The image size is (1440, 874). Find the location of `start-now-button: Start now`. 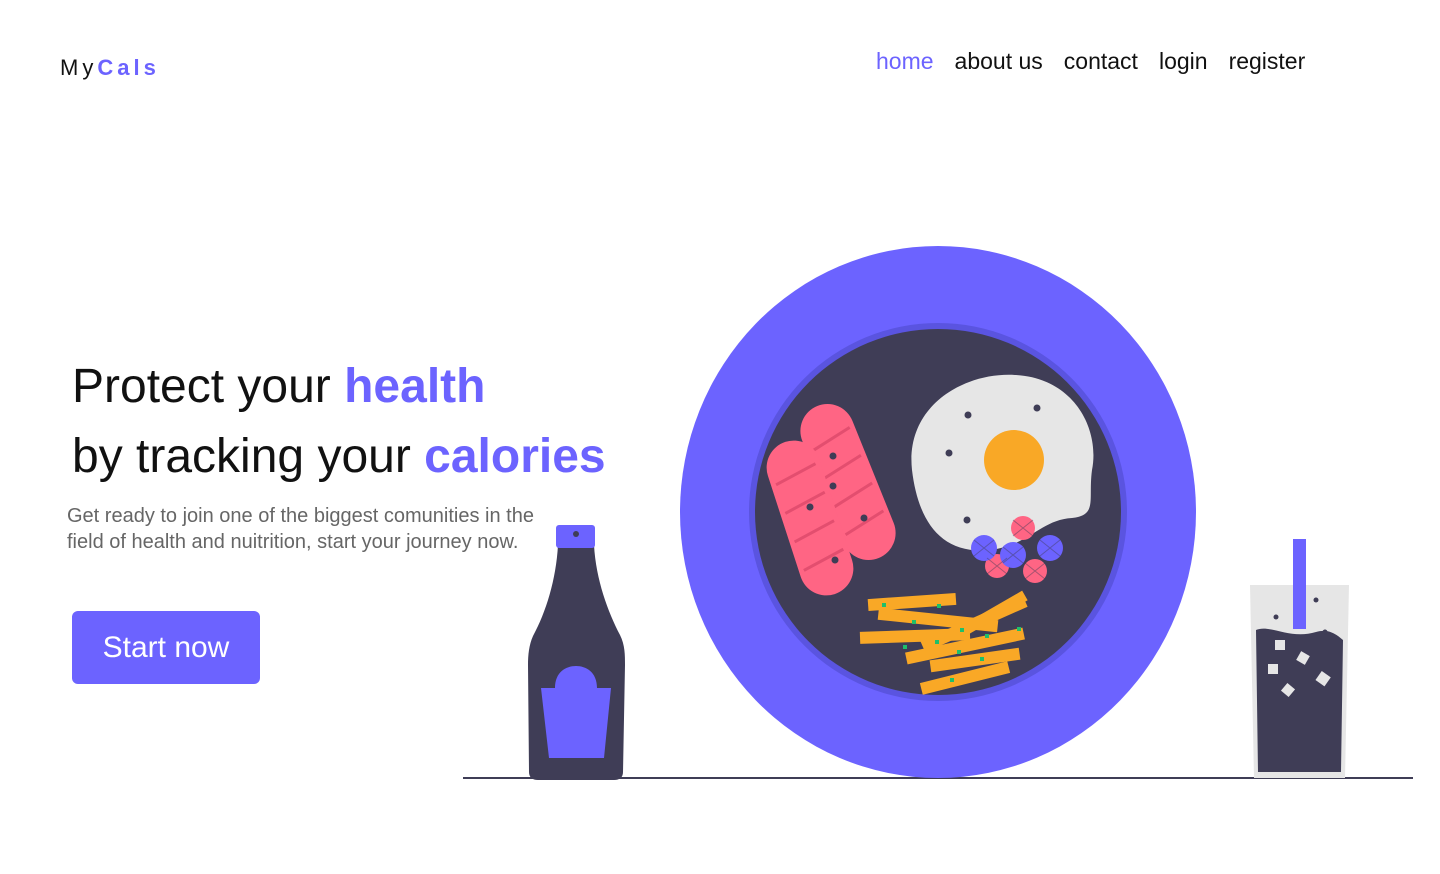

start-now-button: Start now is located at coordinates (166, 647).